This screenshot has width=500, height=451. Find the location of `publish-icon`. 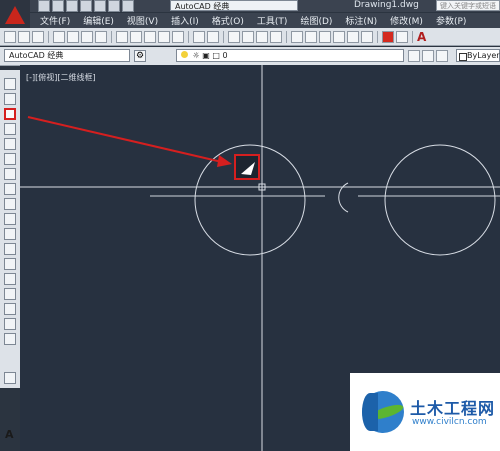

publish-icon is located at coordinates (87, 36).